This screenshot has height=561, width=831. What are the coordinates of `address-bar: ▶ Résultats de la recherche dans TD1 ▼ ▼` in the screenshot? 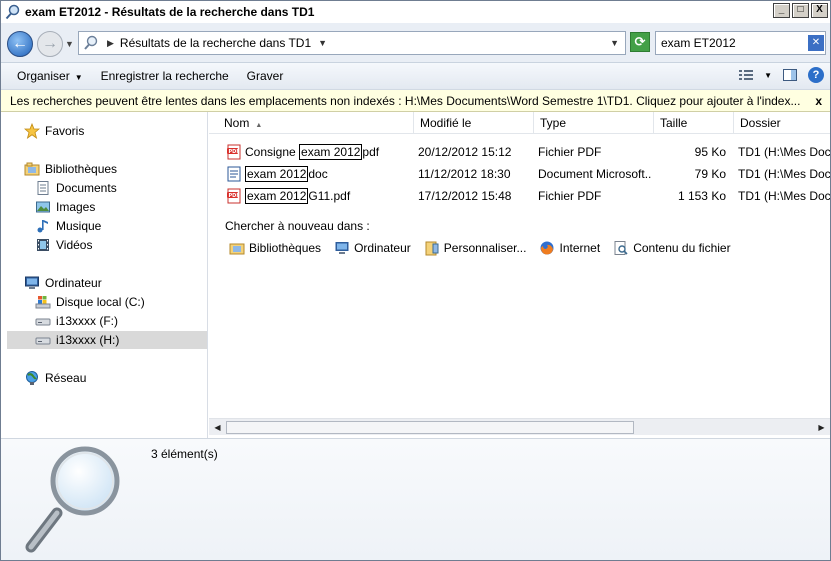 It's located at (352, 43).